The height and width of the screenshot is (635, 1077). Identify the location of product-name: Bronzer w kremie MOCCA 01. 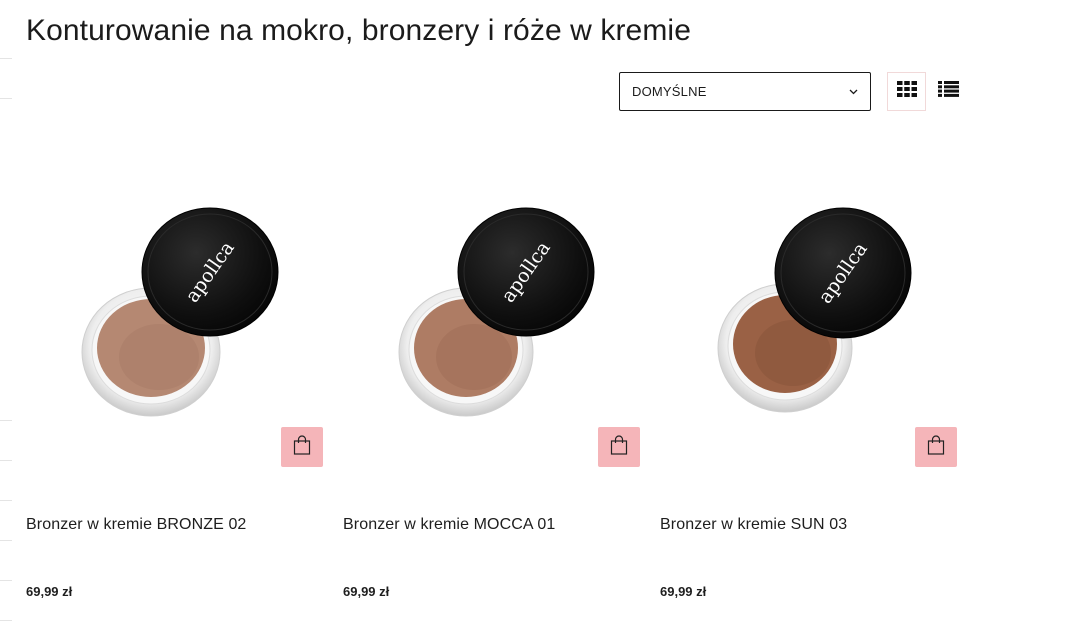
(449, 525).